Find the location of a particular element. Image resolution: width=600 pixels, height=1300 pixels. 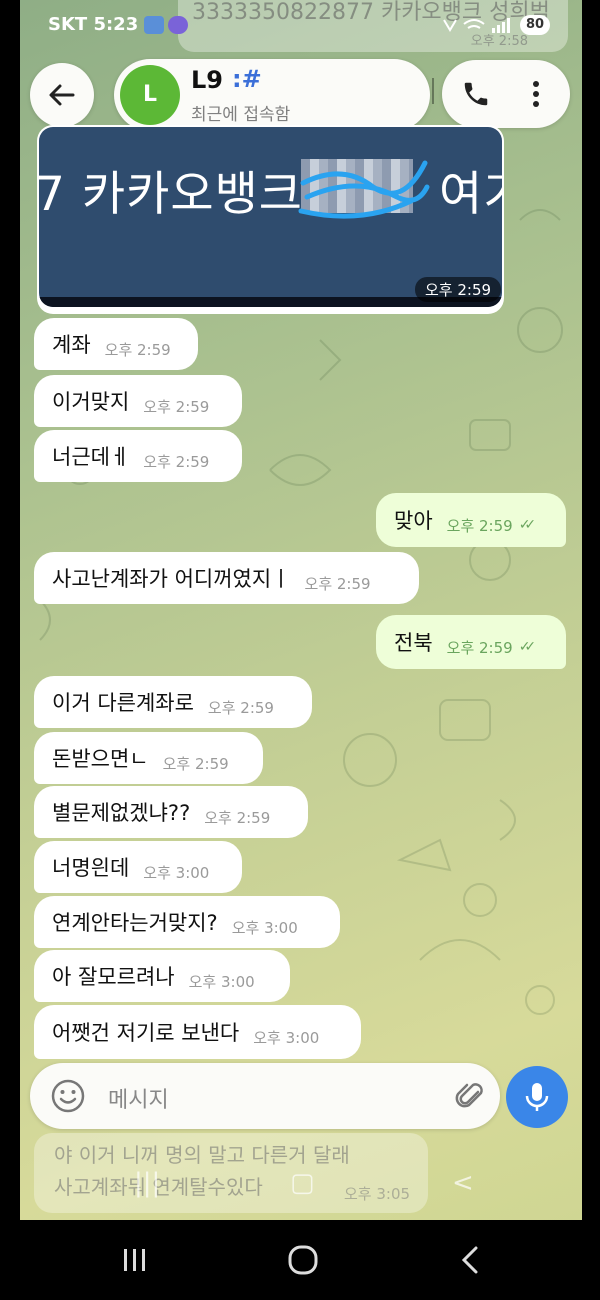

ghost-time: 오후 3:05 is located at coordinates (377, 1194).